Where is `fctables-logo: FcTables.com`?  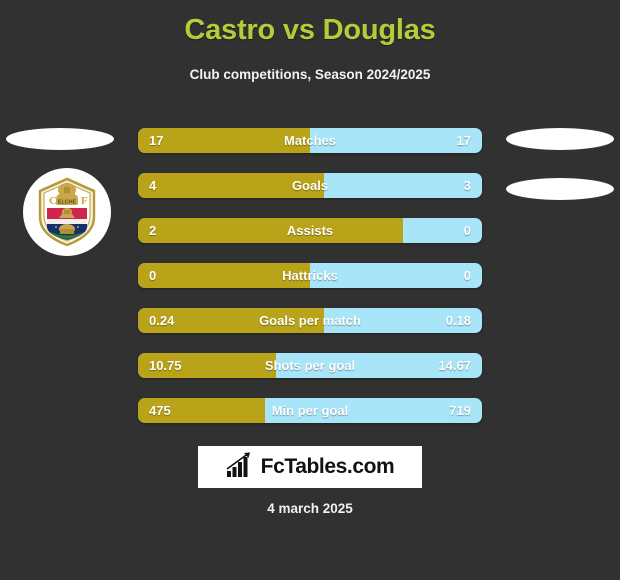
fctables-logo: FcTables.com is located at coordinates (310, 467).